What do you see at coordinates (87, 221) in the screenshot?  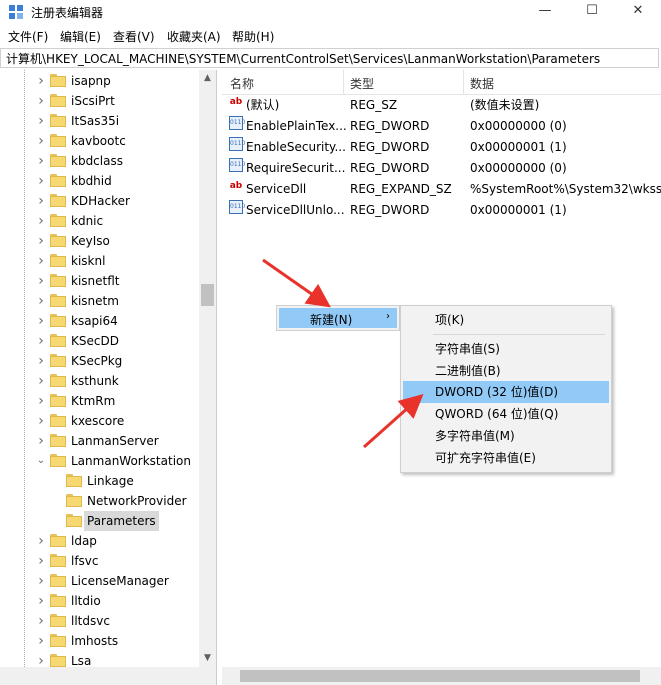 I see `tree-item-label: kdnic` at bounding box center [87, 221].